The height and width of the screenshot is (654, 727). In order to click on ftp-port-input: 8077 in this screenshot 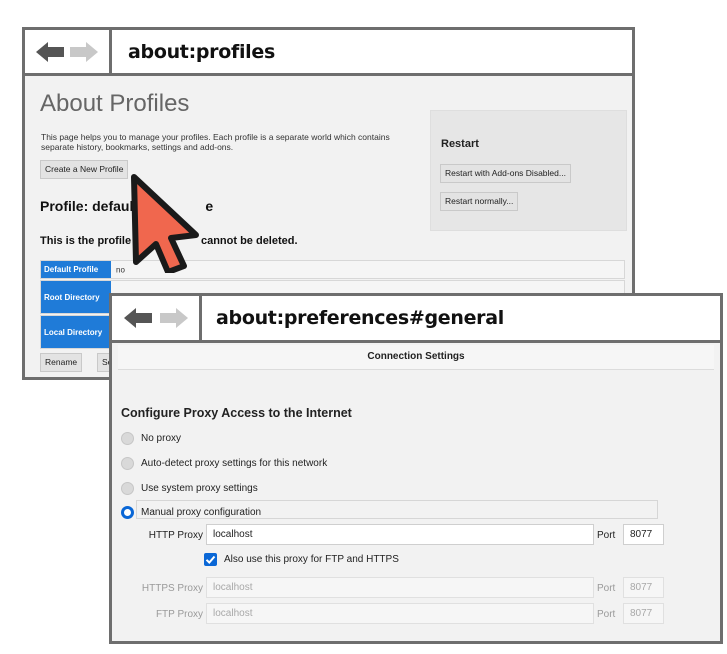, I will do `click(643, 613)`.